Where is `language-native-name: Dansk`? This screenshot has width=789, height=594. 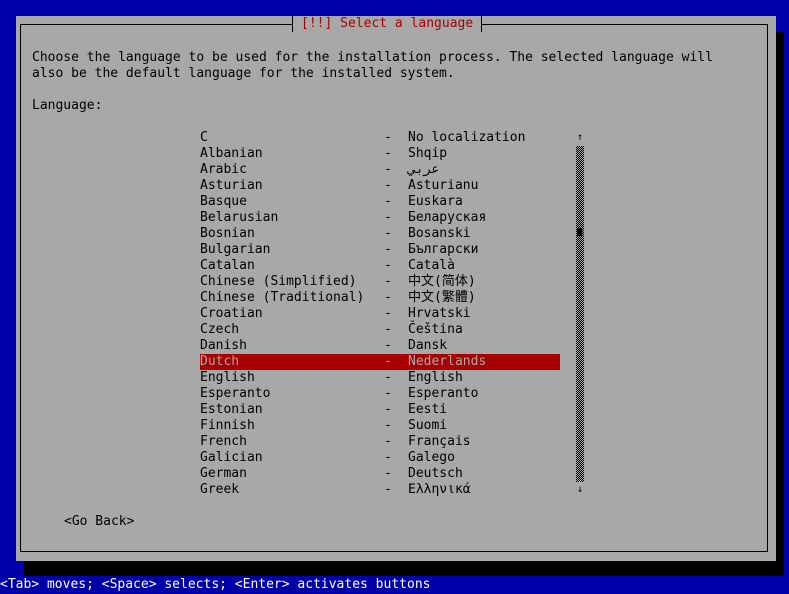 language-native-name: Dansk is located at coordinates (428, 345).